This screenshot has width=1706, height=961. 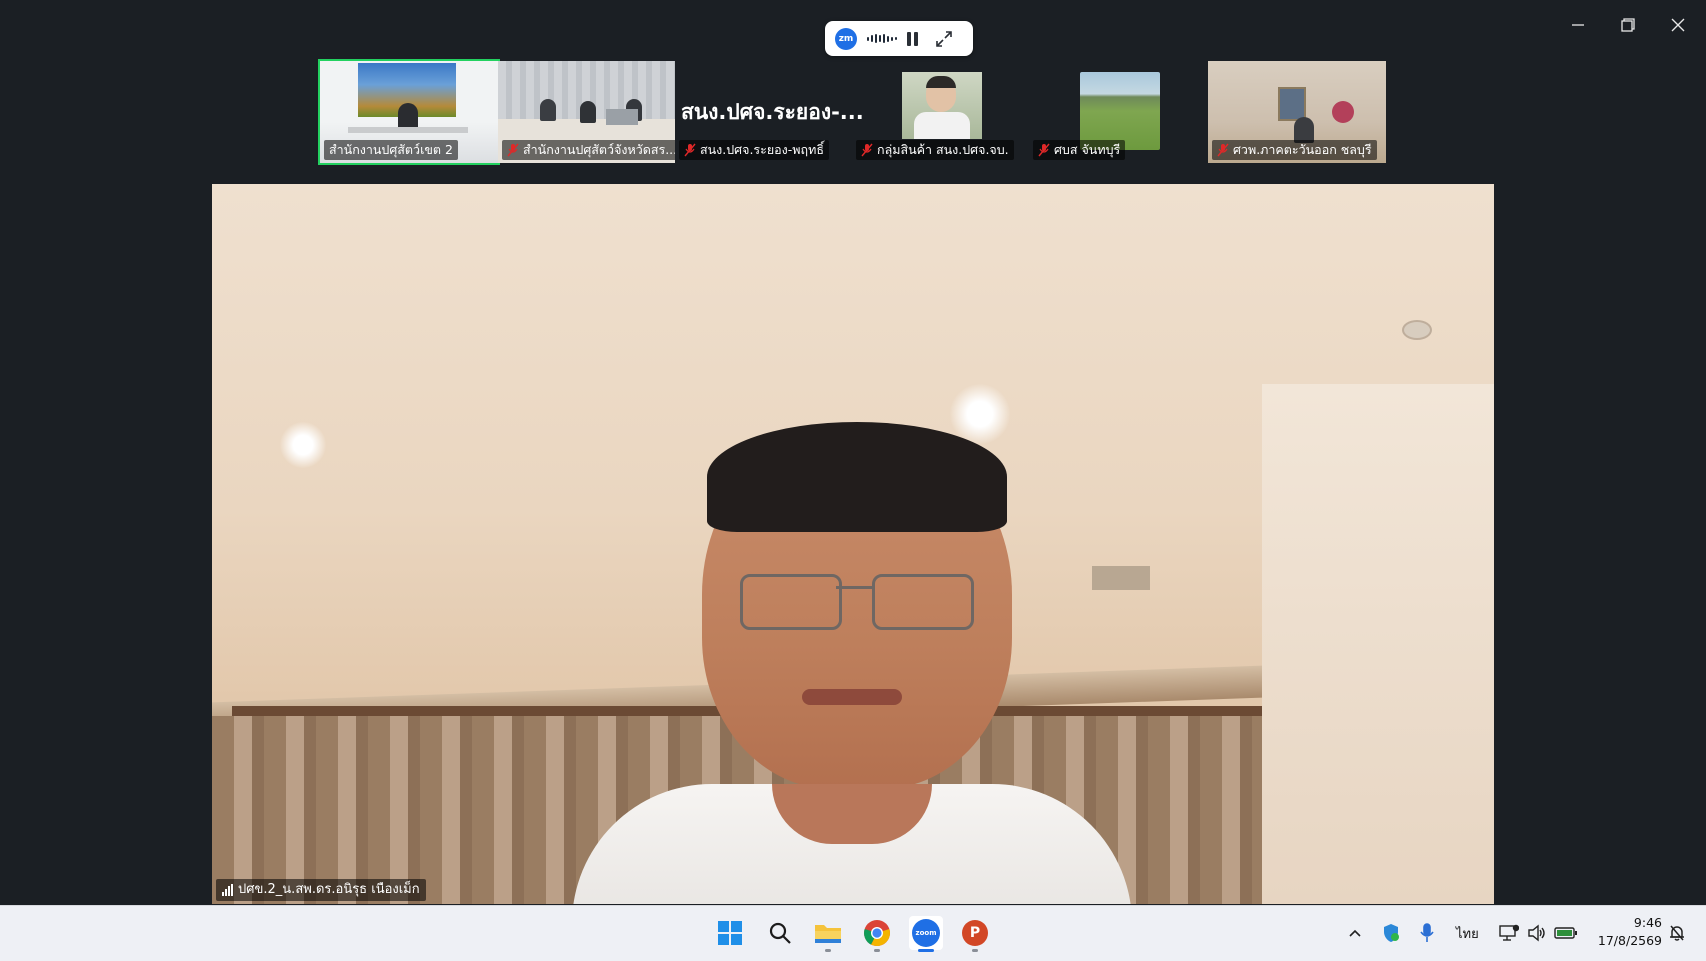 What do you see at coordinates (409, 112) in the screenshot?
I see `participant-tile: สำนักงานปศุสัตว์เขต 2` at bounding box center [409, 112].